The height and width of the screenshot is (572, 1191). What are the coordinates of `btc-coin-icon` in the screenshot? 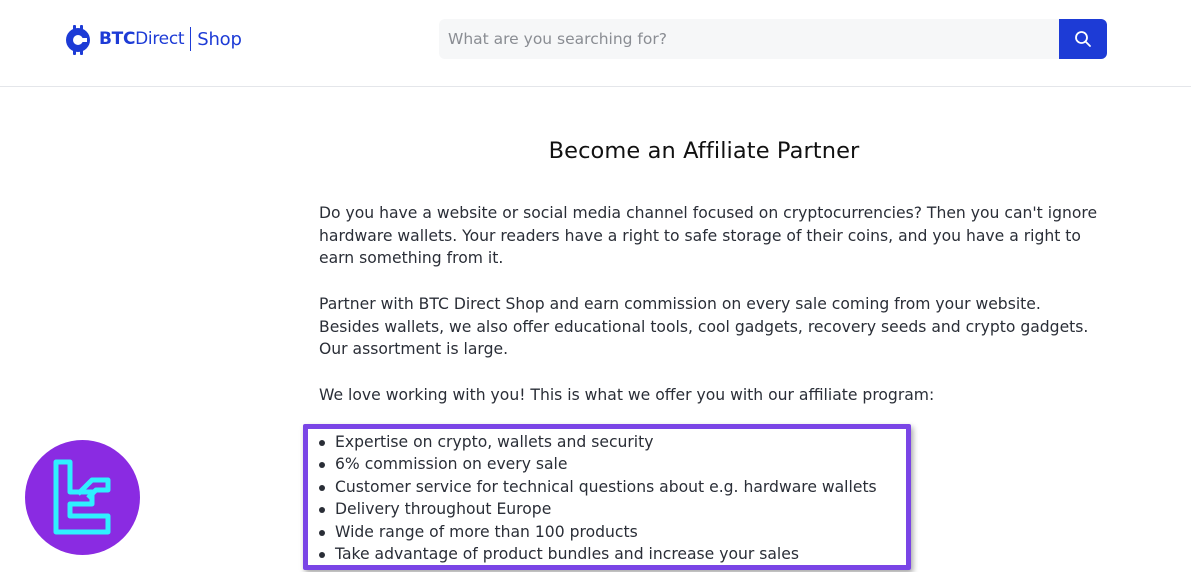 It's located at (78, 40).